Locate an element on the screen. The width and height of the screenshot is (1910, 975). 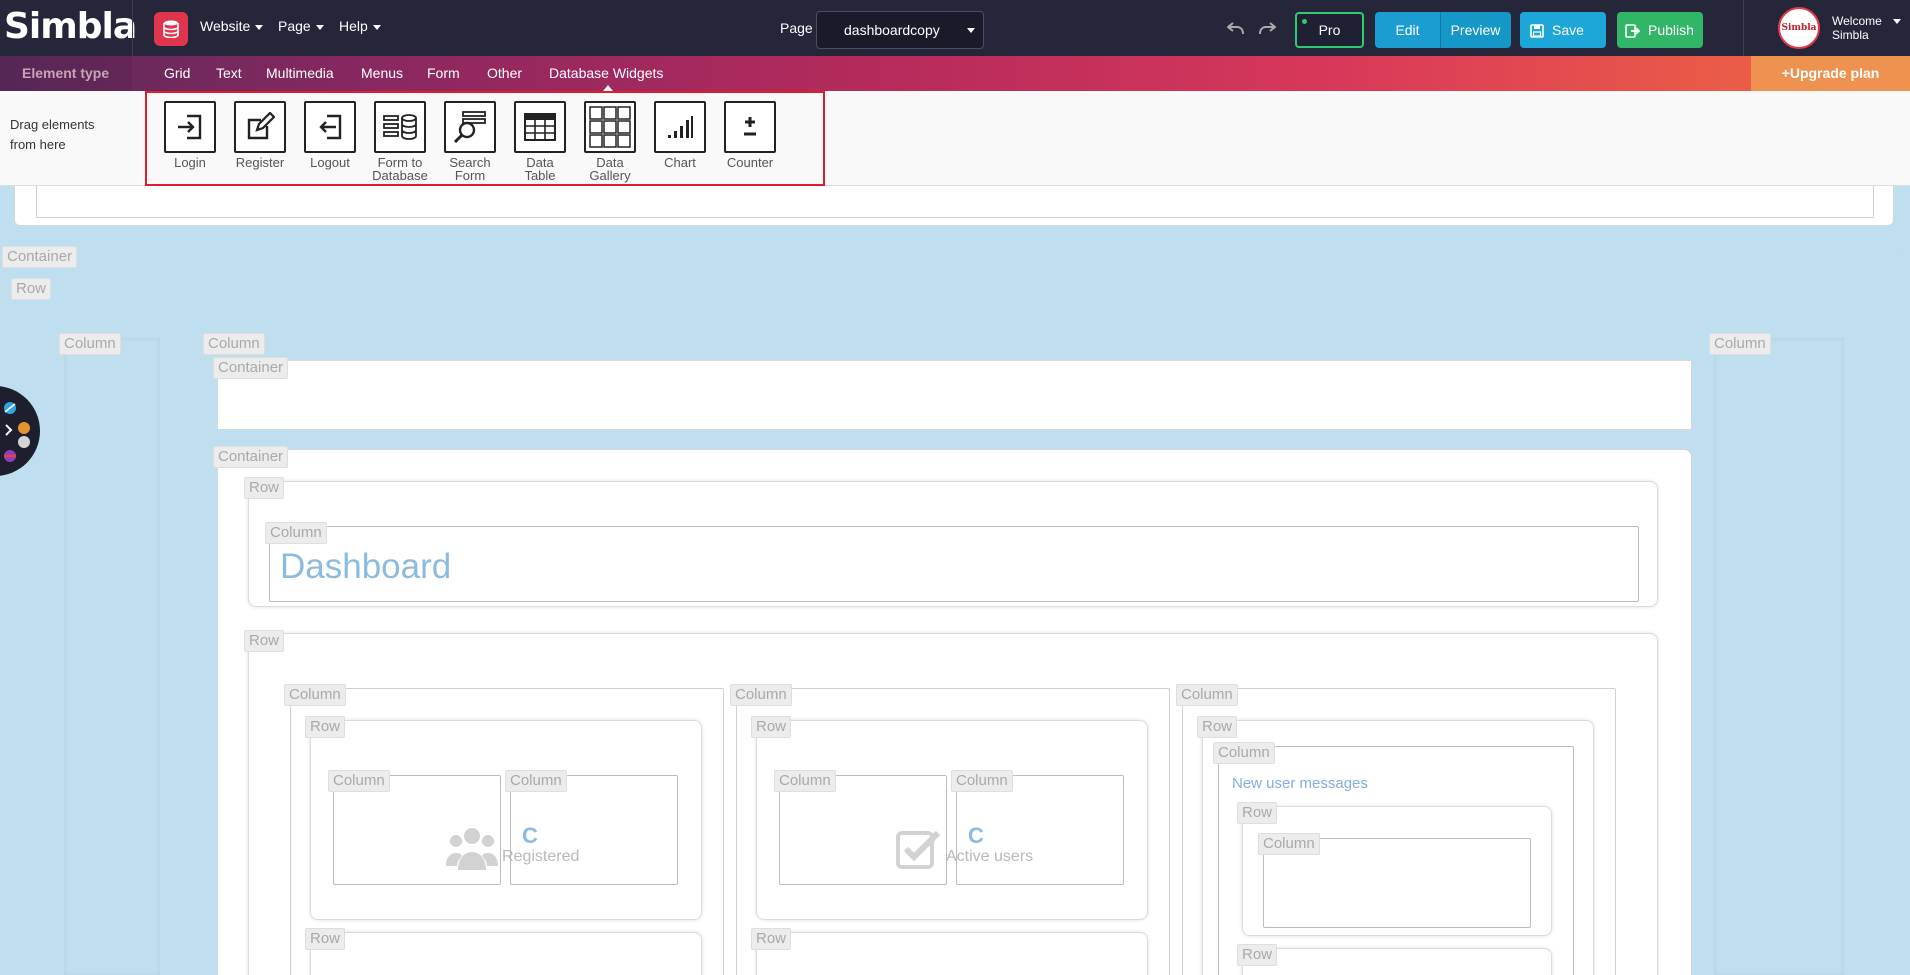
left-column is located at coordinates (112, 656).